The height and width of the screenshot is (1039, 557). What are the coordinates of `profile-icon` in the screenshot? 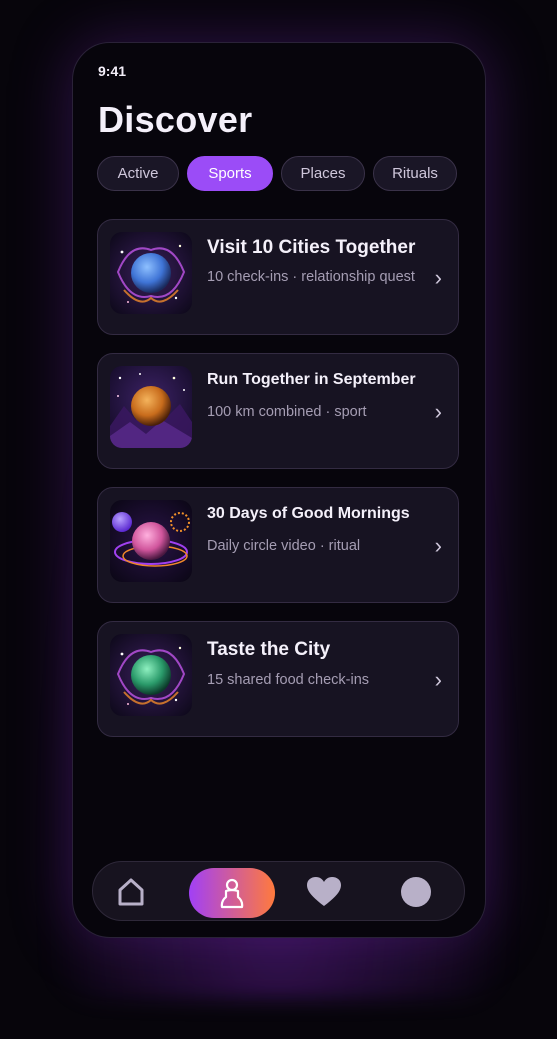 It's located at (416, 892).